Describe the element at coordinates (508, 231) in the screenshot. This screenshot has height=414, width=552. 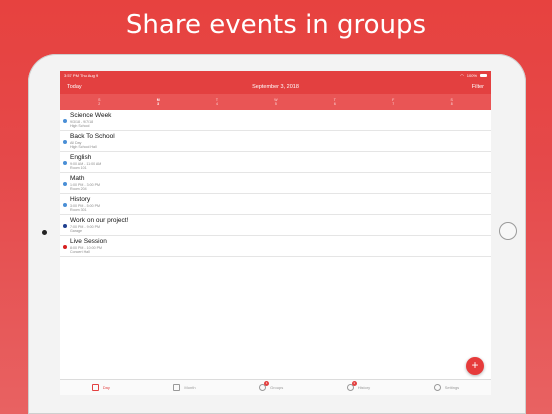
I see `home-button` at that location.